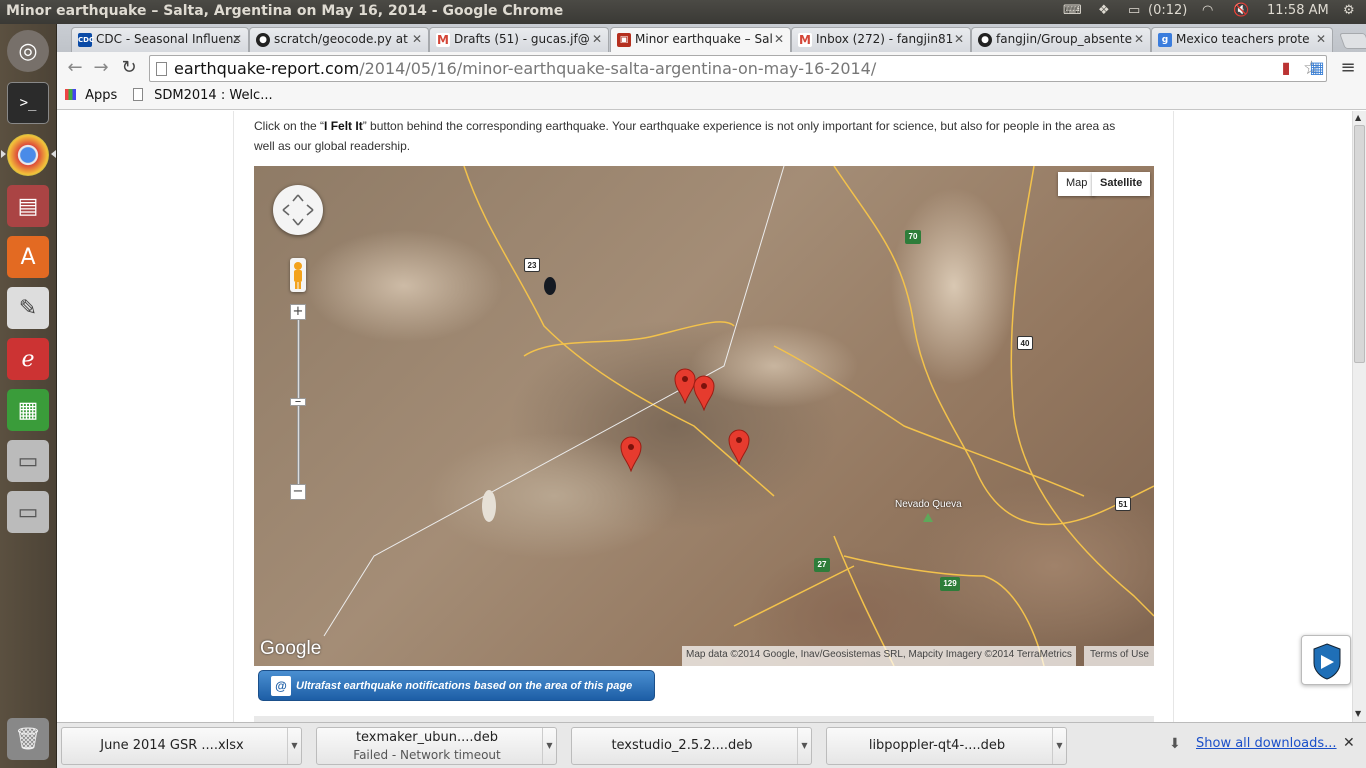  I want to click on road-shield: 70, so click(913, 237).